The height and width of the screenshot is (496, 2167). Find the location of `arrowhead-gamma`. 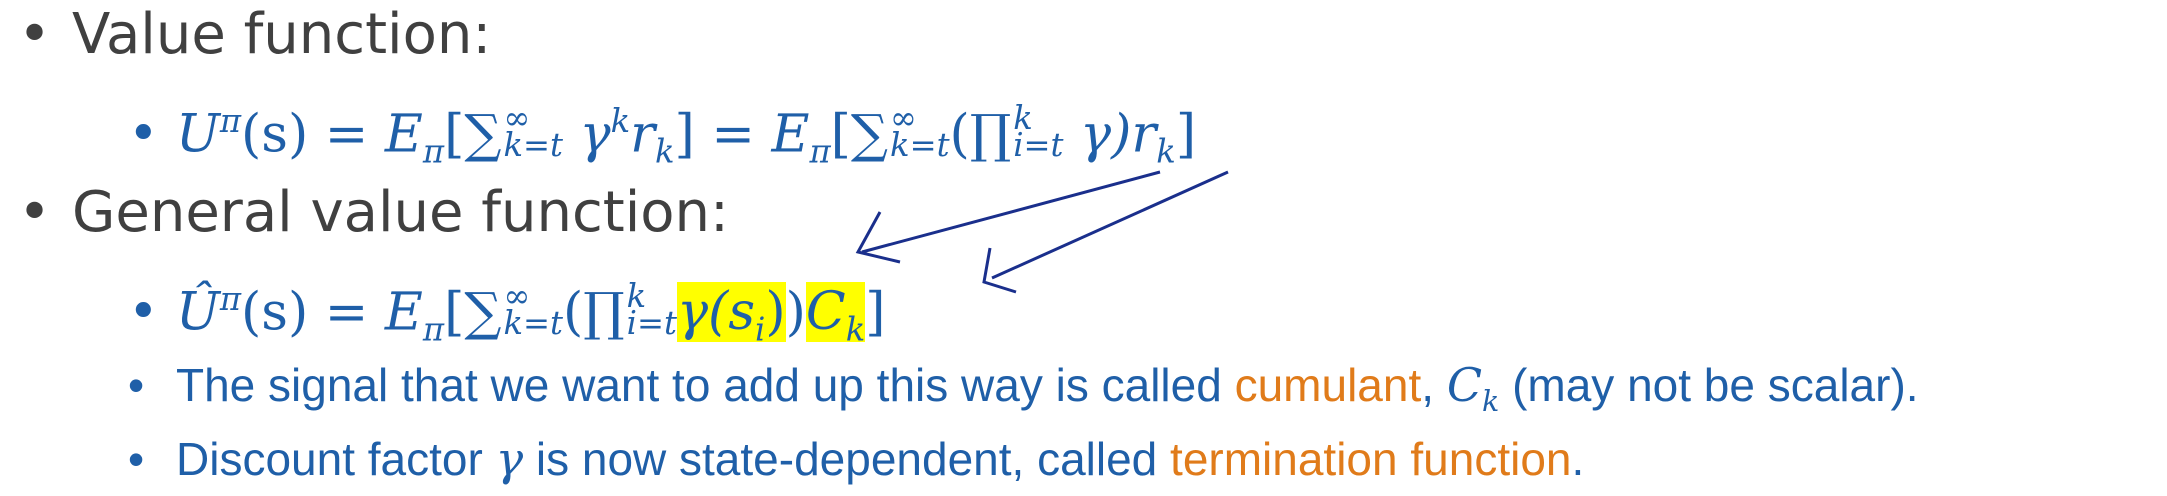

arrowhead-gamma is located at coordinates (878, 237).